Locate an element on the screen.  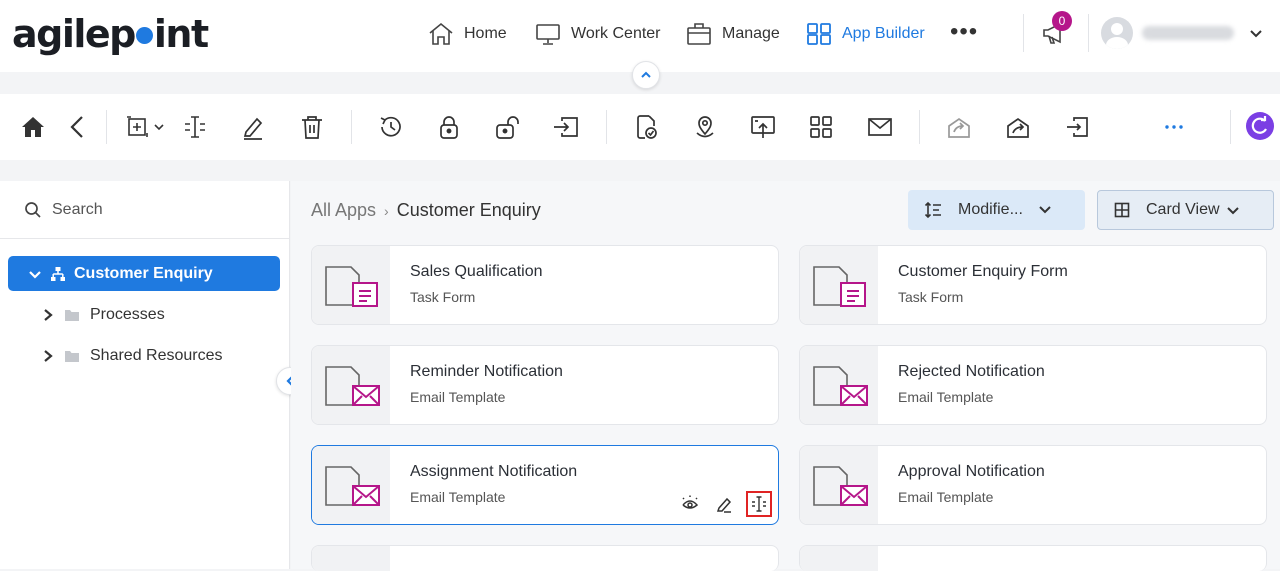
map-pin-icon is located at coordinates (705, 127).